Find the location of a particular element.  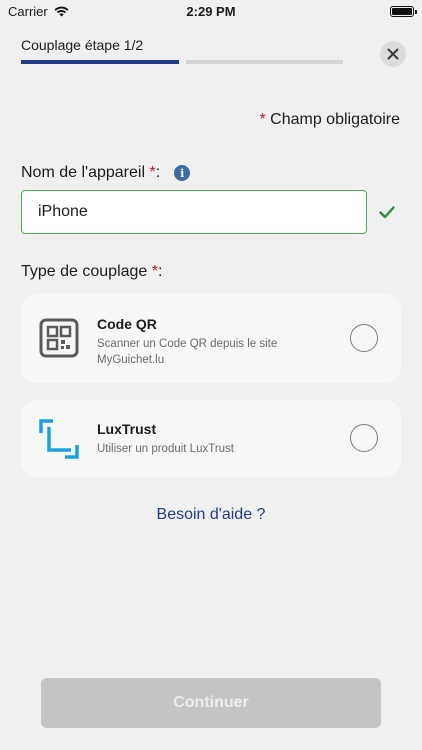

device-name-label: Nom de l'appareil * : i is located at coordinates (106, 173).